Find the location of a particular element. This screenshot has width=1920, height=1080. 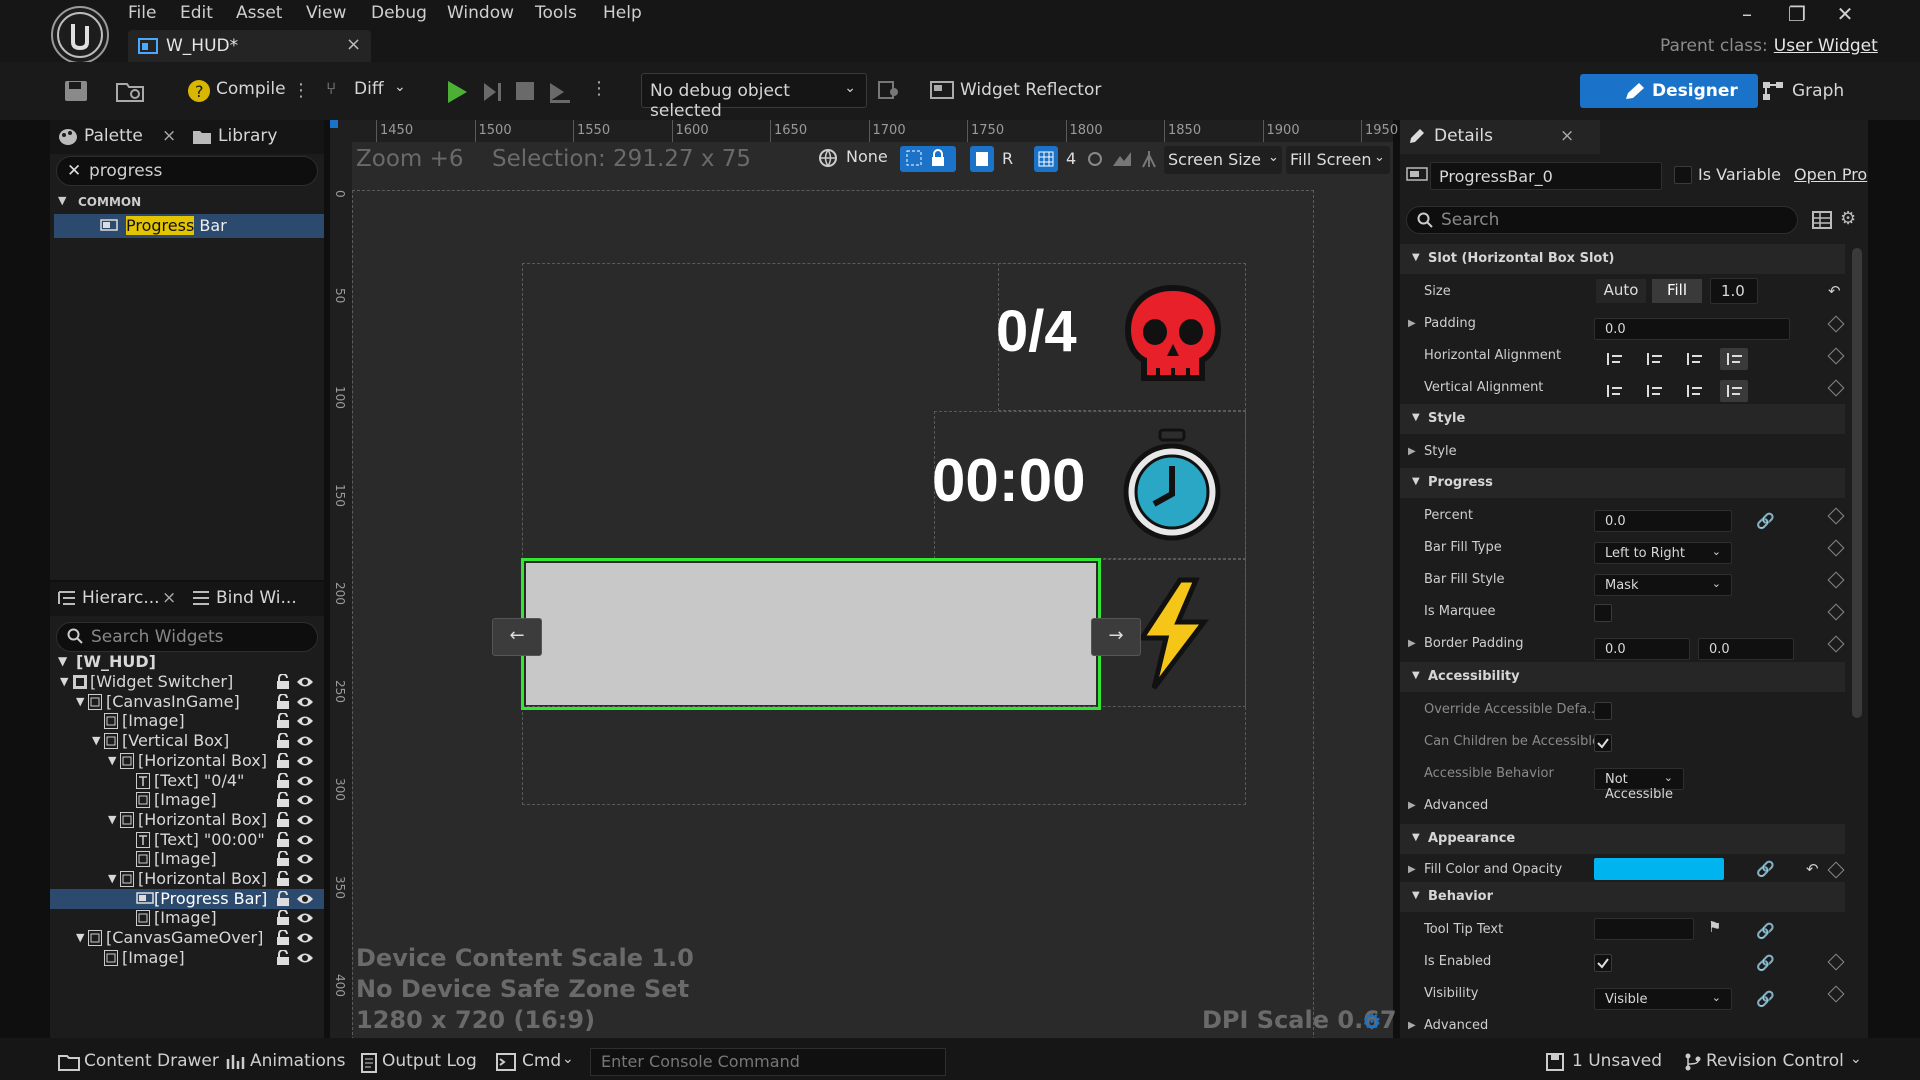

document-tab: W_HUD* × is located at coordinates (249, 46).